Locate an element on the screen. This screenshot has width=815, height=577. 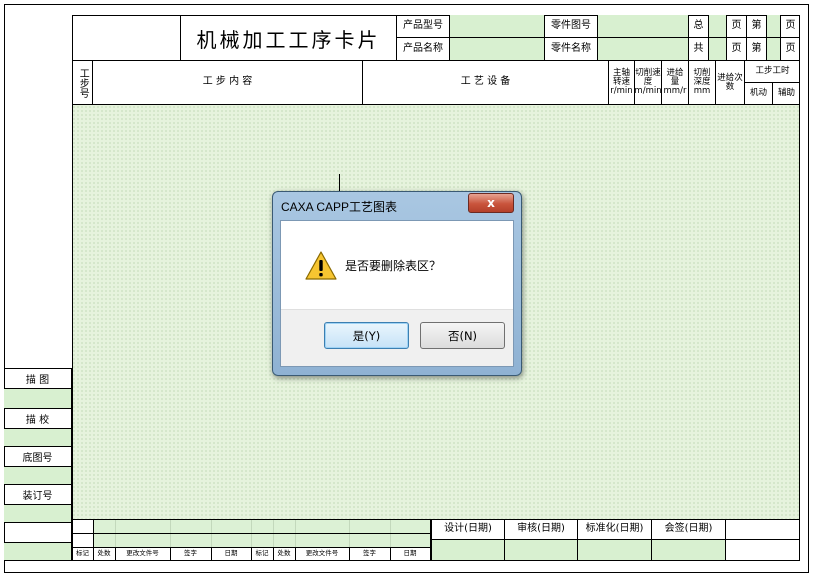
dialog-close-button: x is located at coordinates (491, 203).